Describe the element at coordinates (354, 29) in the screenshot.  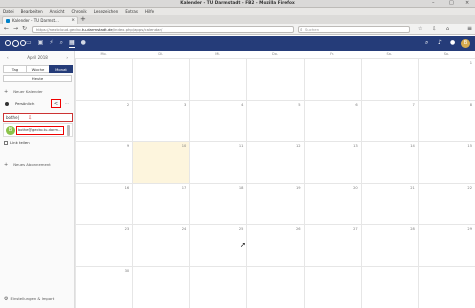
I see `search-field: ⌕ Suchen` at that location.